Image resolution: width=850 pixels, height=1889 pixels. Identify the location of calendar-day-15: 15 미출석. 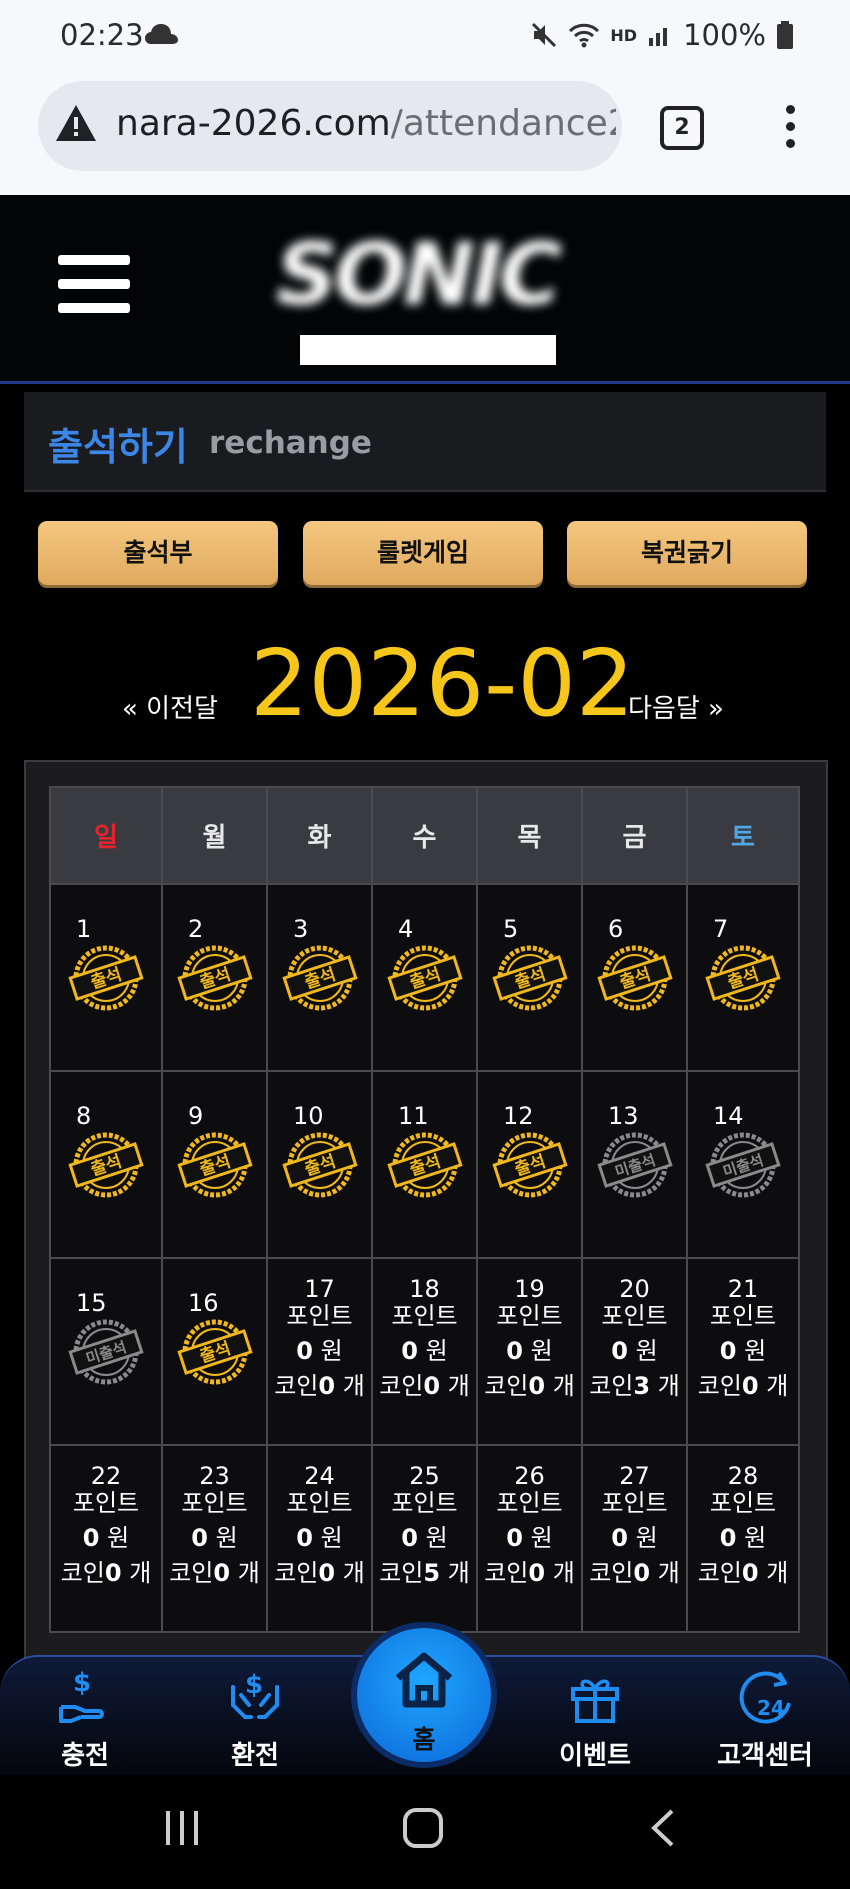
(106, 1351).